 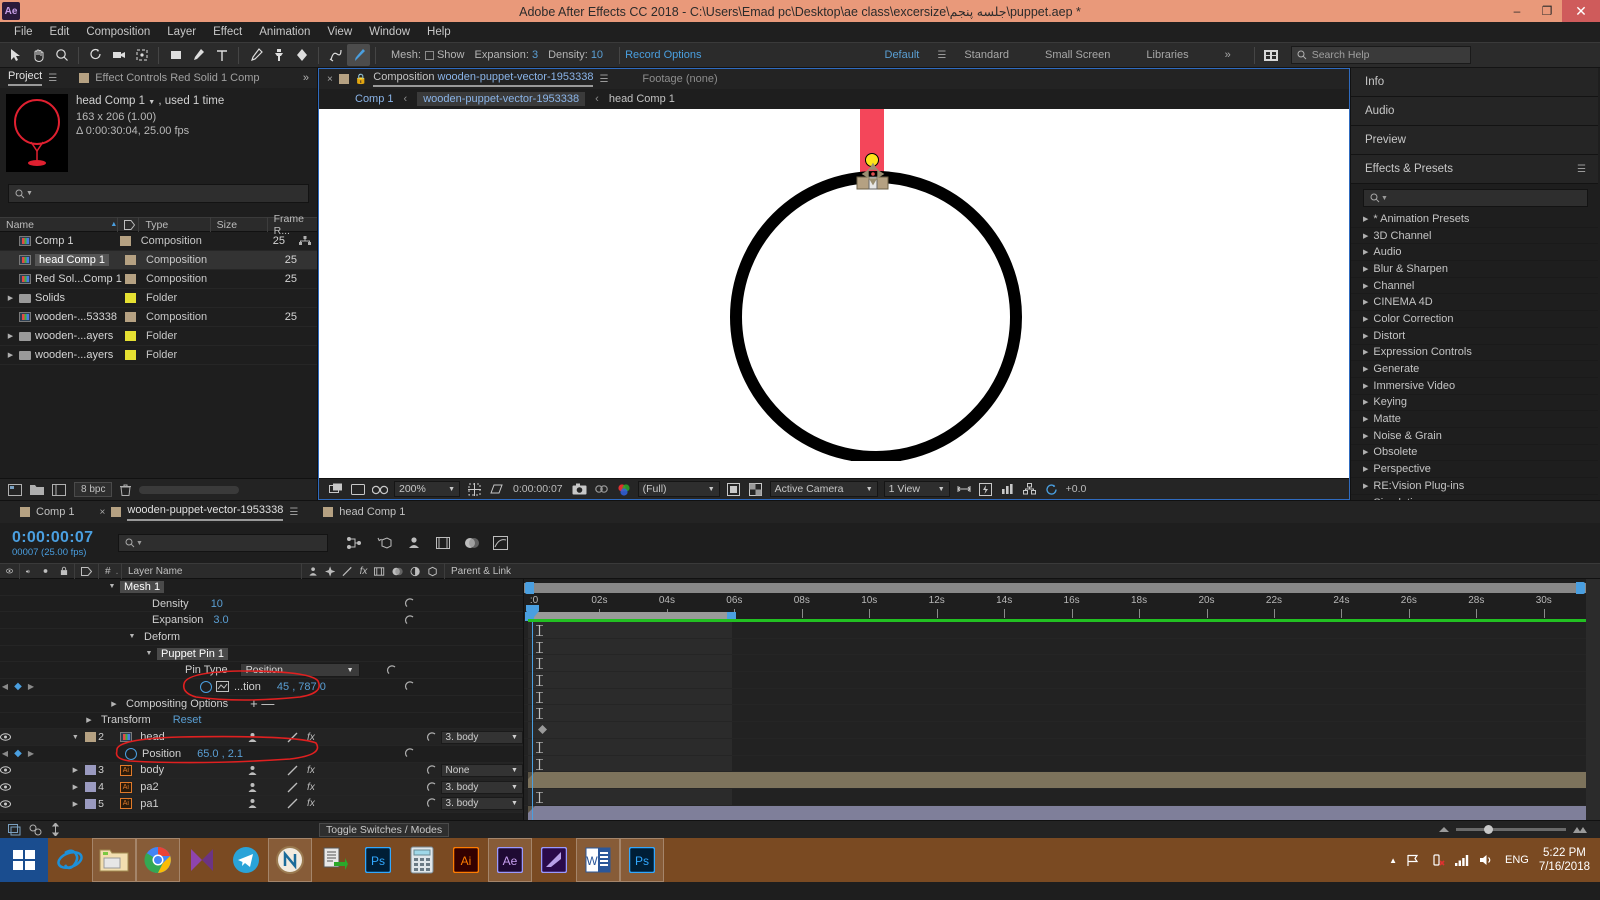 What do you see at coordinates (598, 860) in the screenshot?
I see `taskbar-word-icon: W` at bounding box center [598, 860].